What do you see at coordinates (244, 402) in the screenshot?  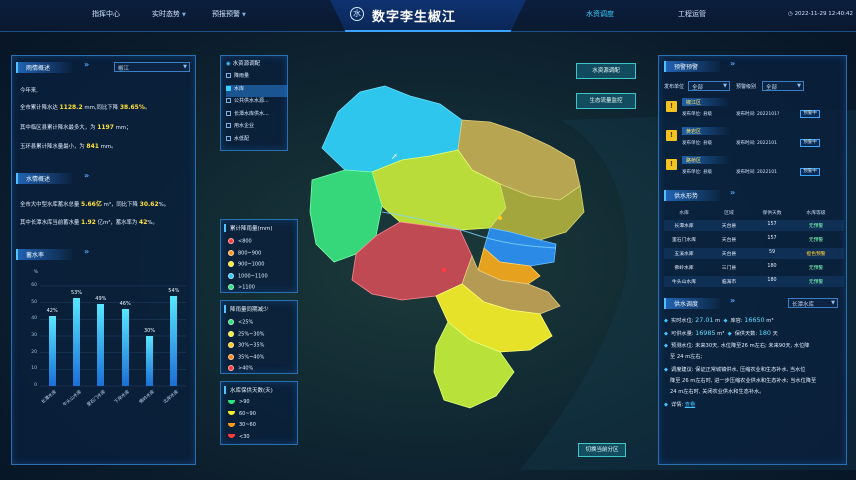 I see `legend-label: >90` at bounding box center [244, 402].